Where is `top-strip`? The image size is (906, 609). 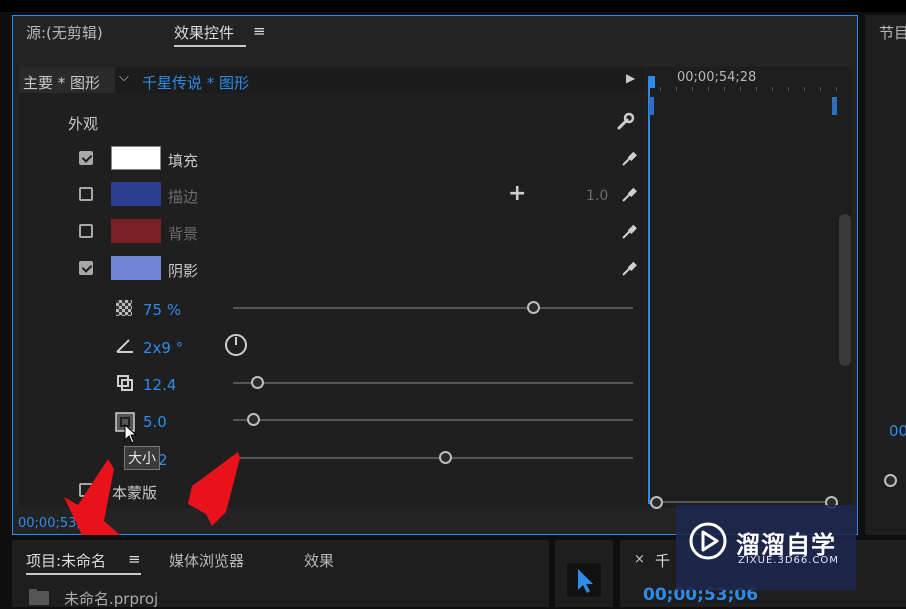
top-strip is located at coordinates (453, 6).